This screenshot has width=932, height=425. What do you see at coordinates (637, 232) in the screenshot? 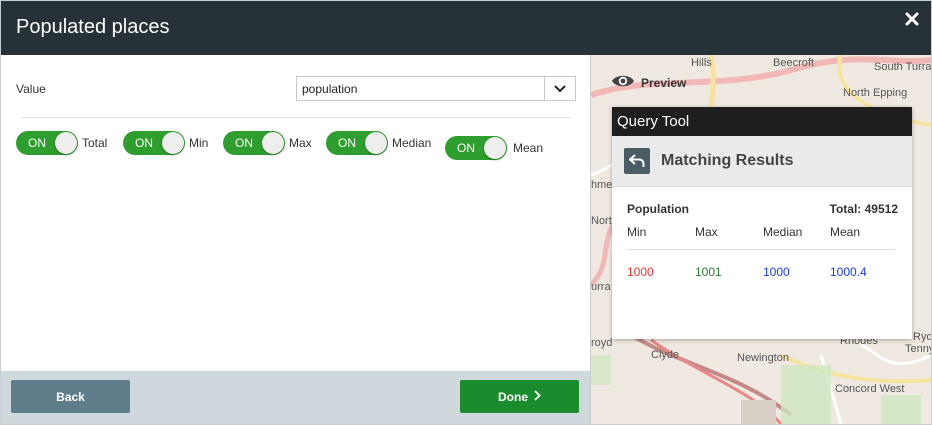
I see `column-min: Min` at bounding box center [637, 232].